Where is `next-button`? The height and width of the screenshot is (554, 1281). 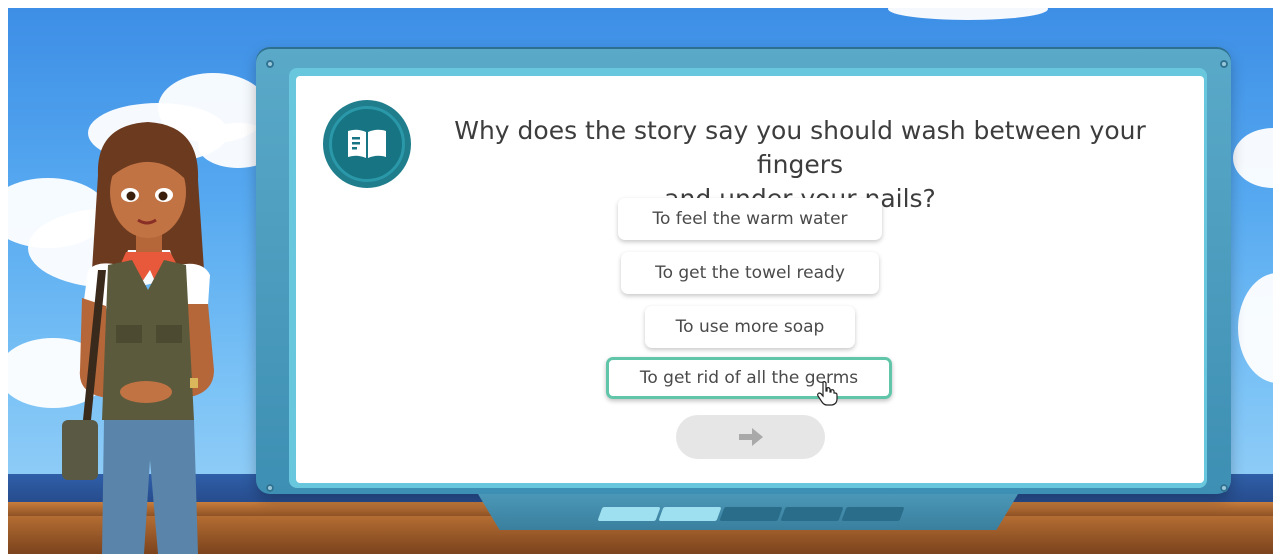
next-button is located at coordinates (750, 437).